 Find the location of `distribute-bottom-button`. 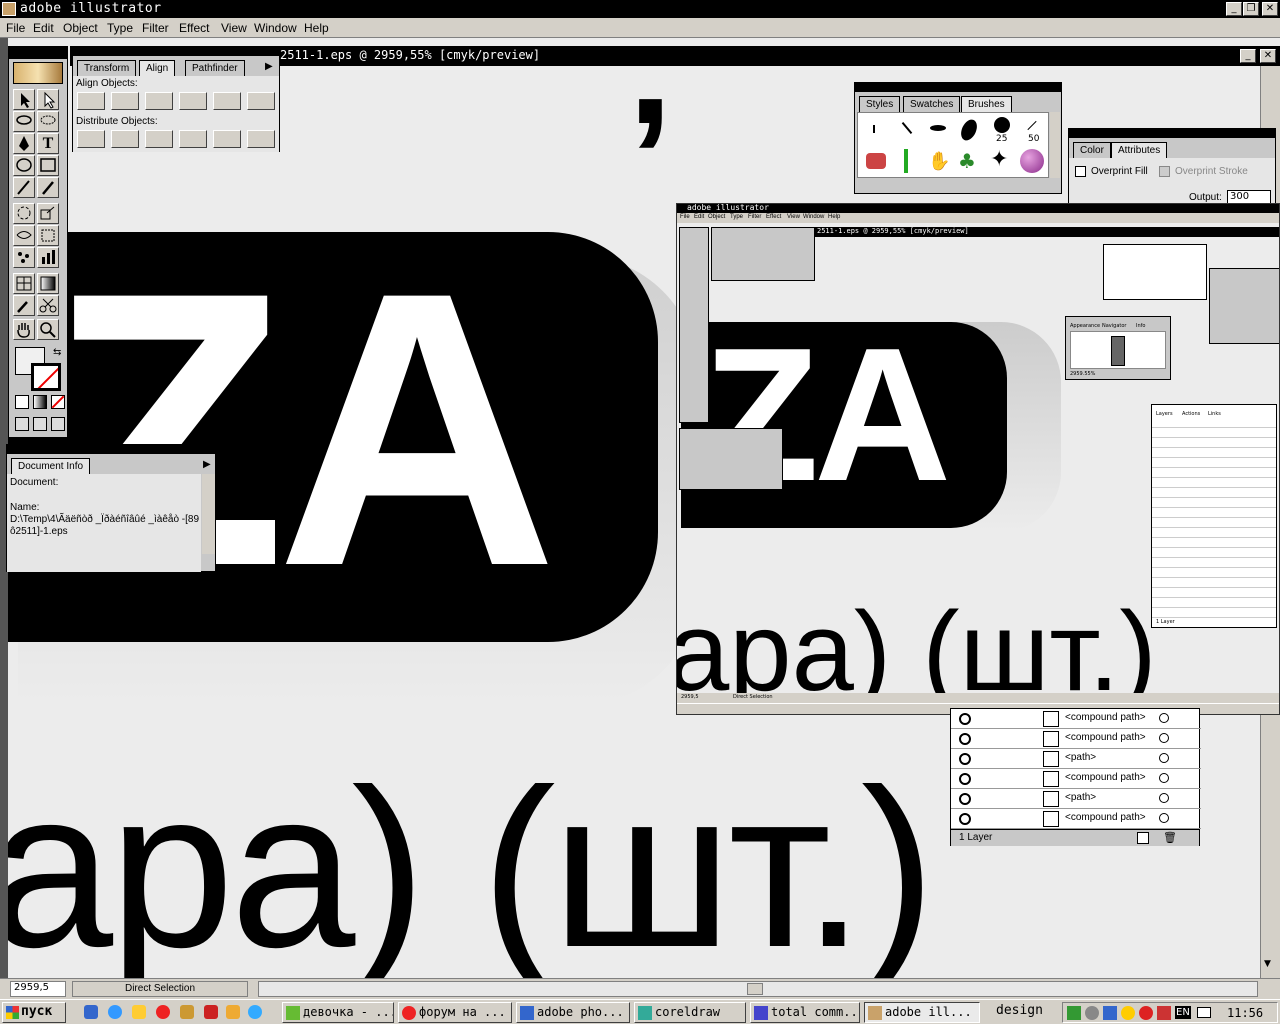

distribute-bottom-button is located at coordinates (159, 139).